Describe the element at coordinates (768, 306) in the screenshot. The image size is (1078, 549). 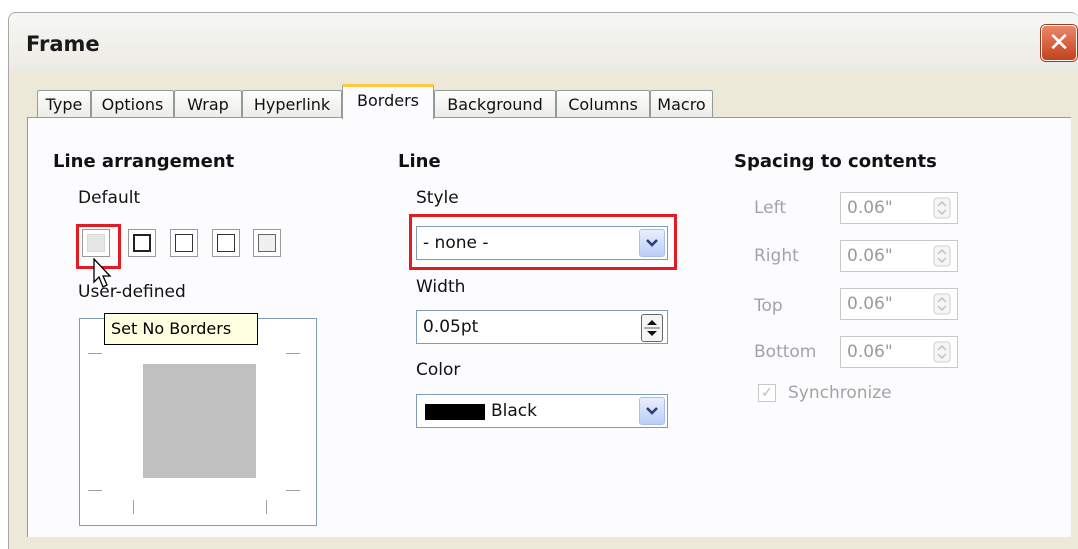
I see `spacing-top-label: Top` at that location.